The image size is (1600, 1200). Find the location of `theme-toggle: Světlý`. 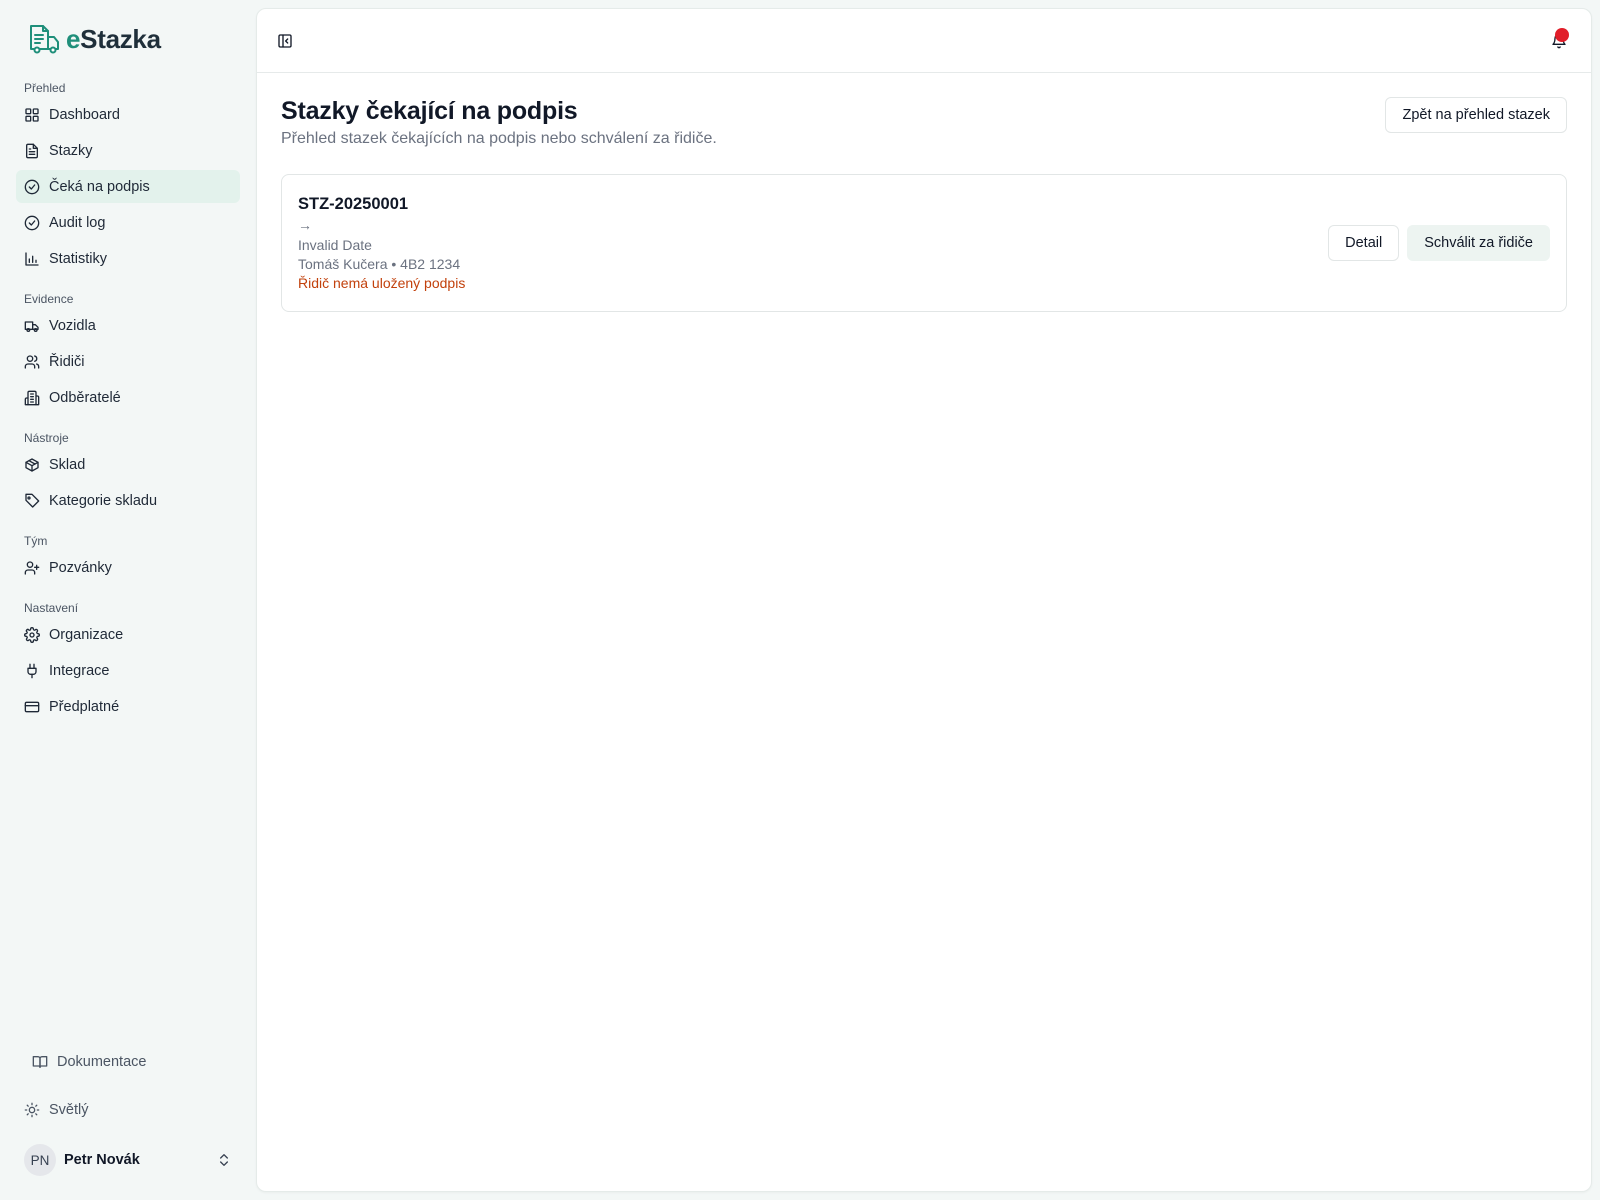

theme-toggle: Světlý is located at coordinates (128, 1110).